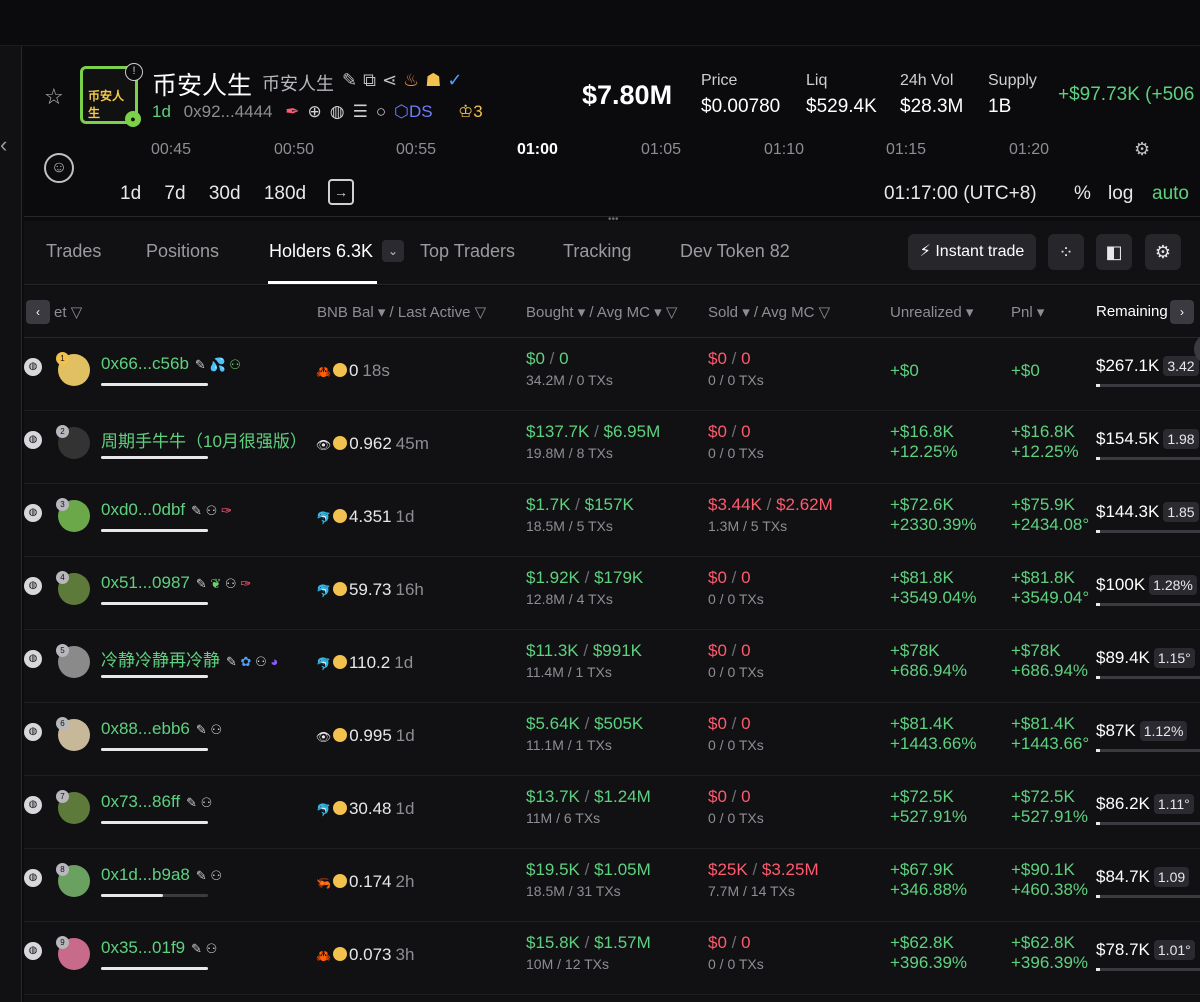 This screenshot has width=1200, height=1002. I want to click on globe-icon: ⊕, so click(319, 111).